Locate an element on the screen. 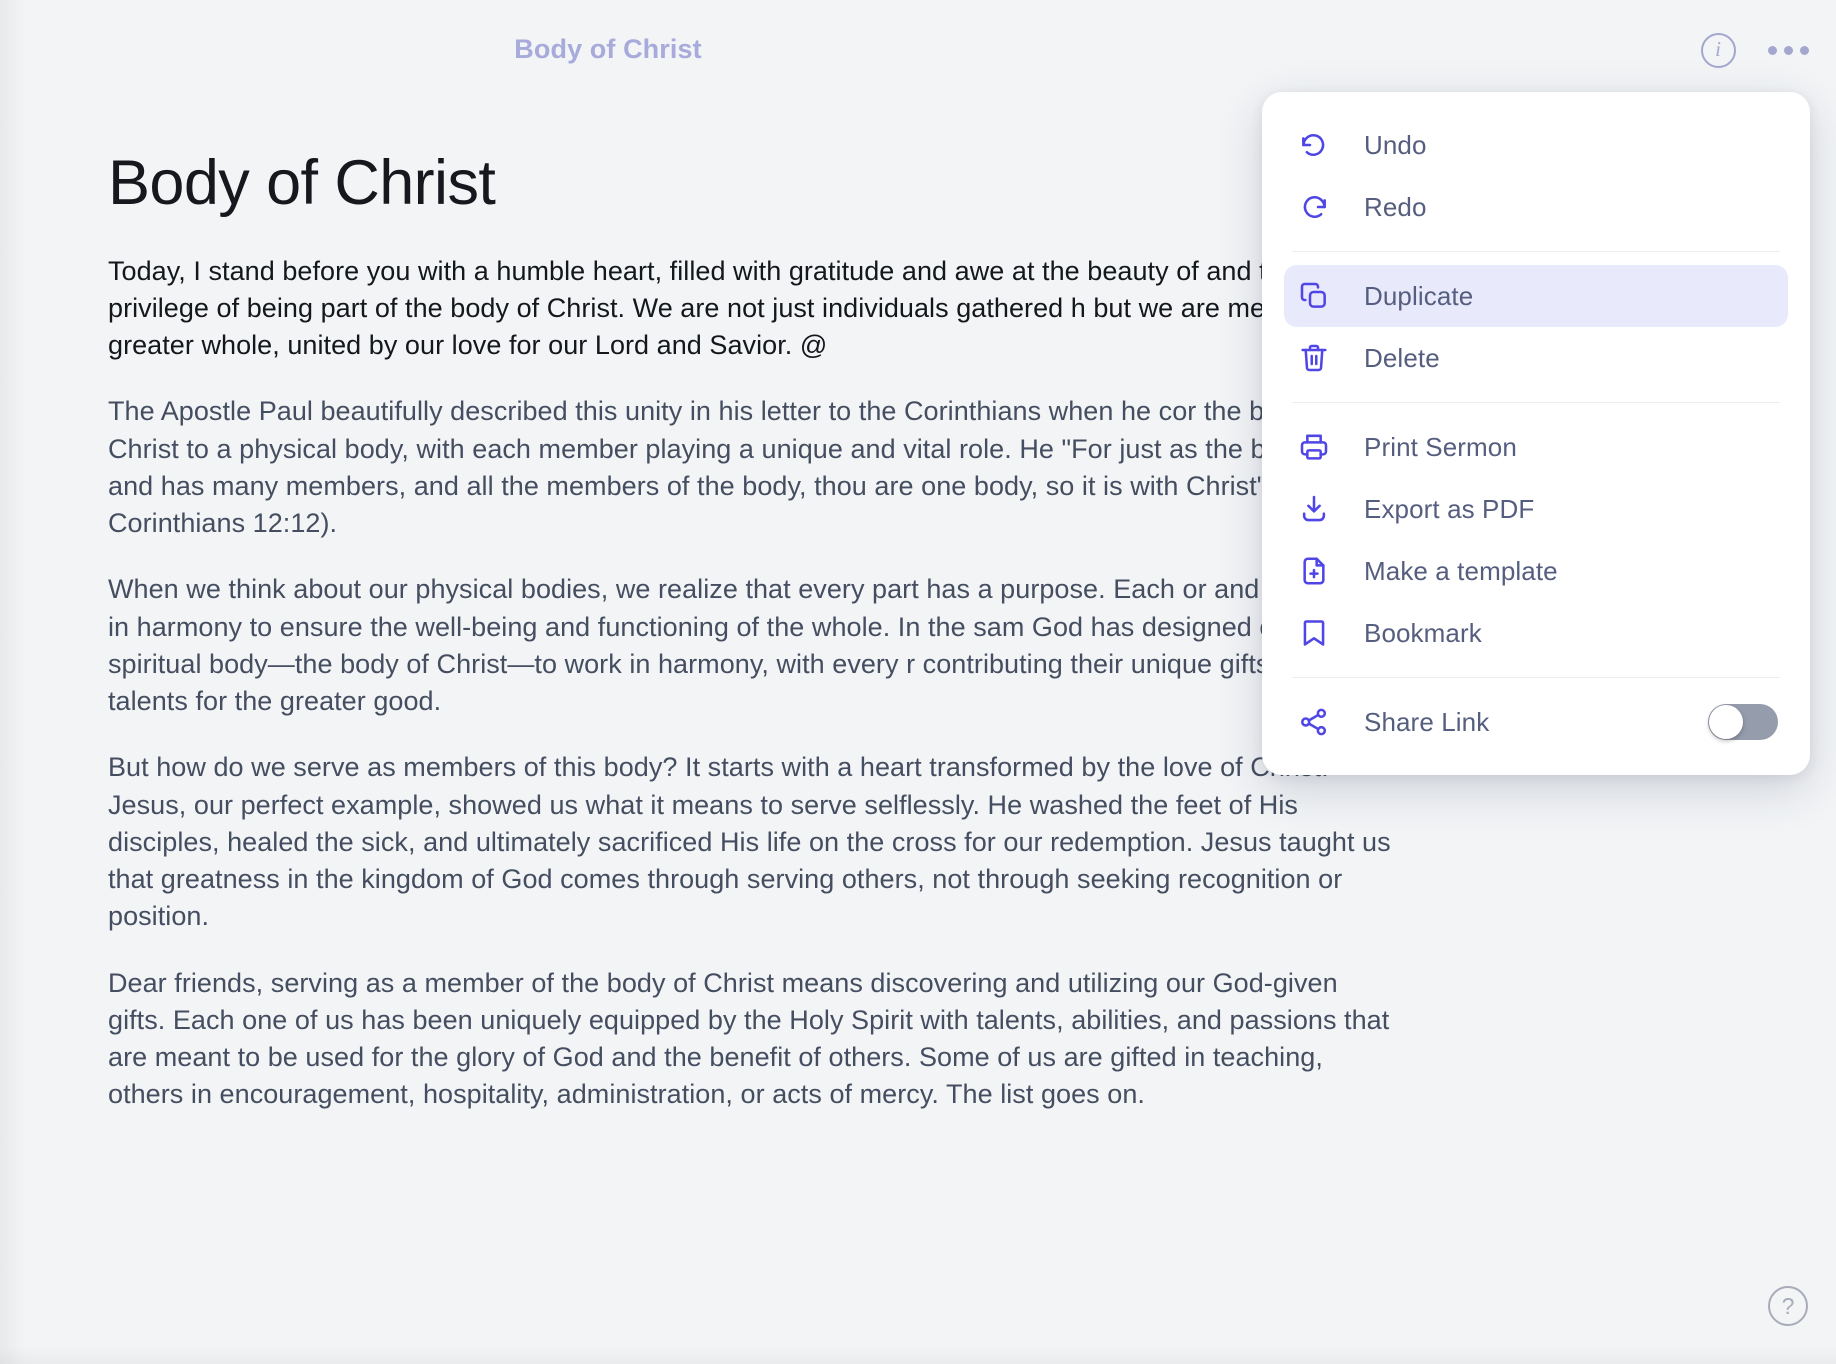 This screenshot has height=1364, width=1836. menu-item-label: Make a template is located at coordinates (1461, 570).